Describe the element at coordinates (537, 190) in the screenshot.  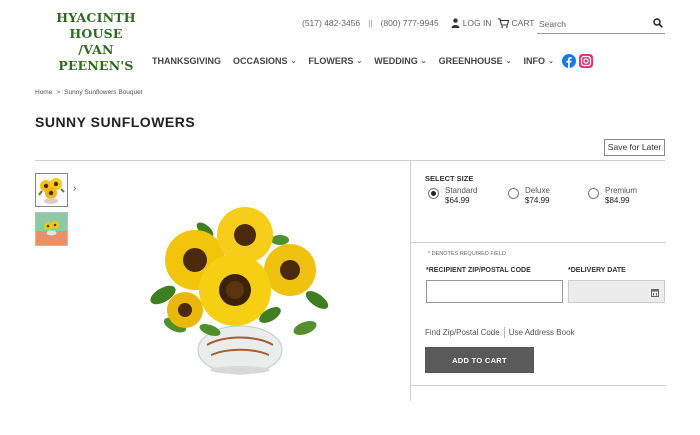
I see `size-name: Deluxe` at that location.